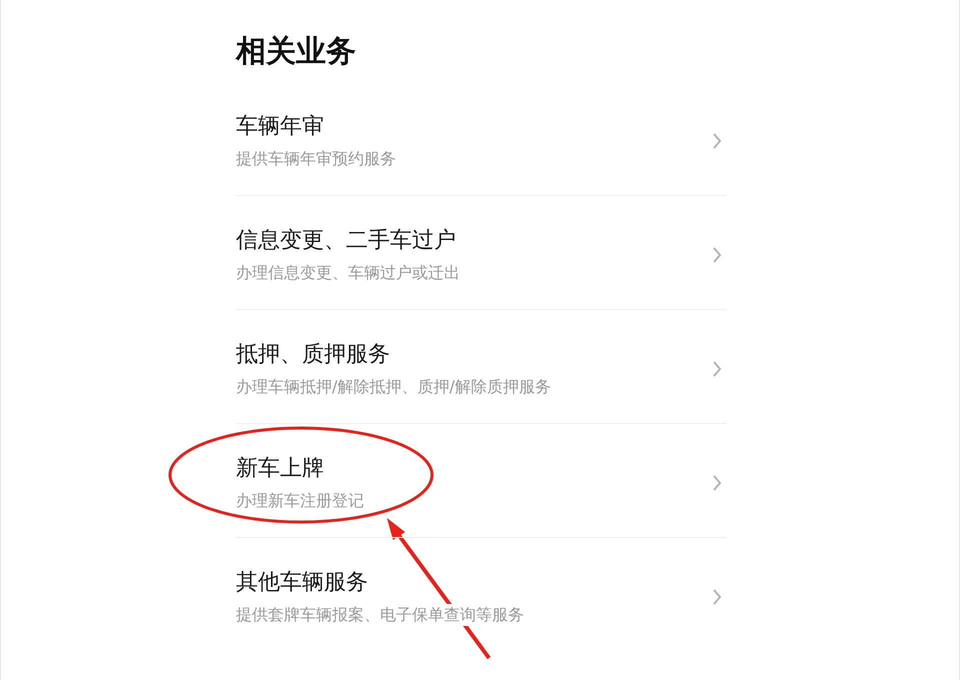  I want to click on section-title: 相关业务, so click(296, 52).